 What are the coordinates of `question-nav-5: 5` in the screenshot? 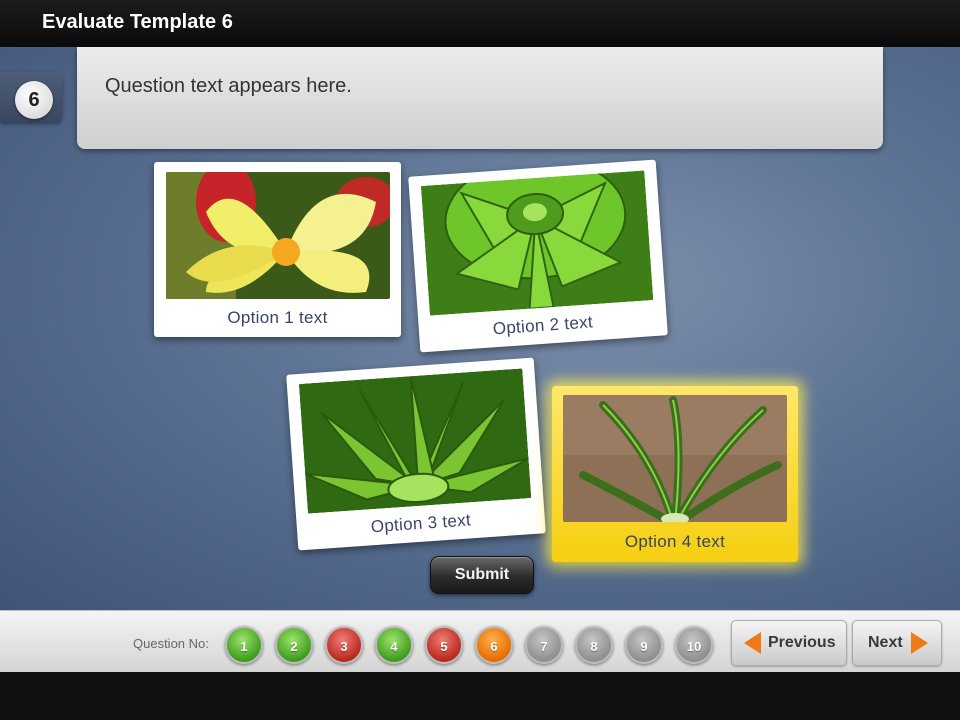 It's located at (444, 645).